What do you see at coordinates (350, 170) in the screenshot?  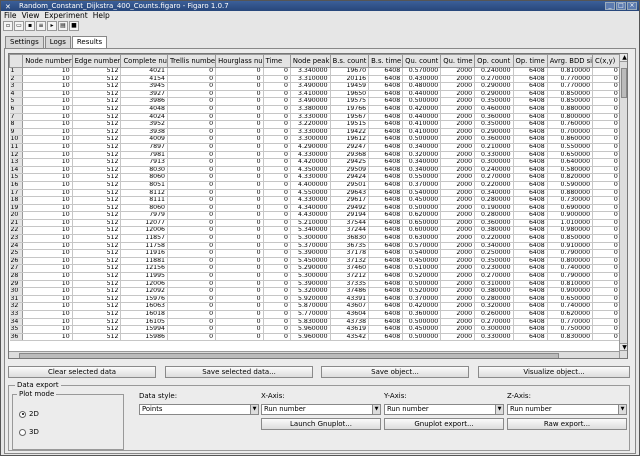 I see `table-cell: 29509` at bounding box center [350, 170].